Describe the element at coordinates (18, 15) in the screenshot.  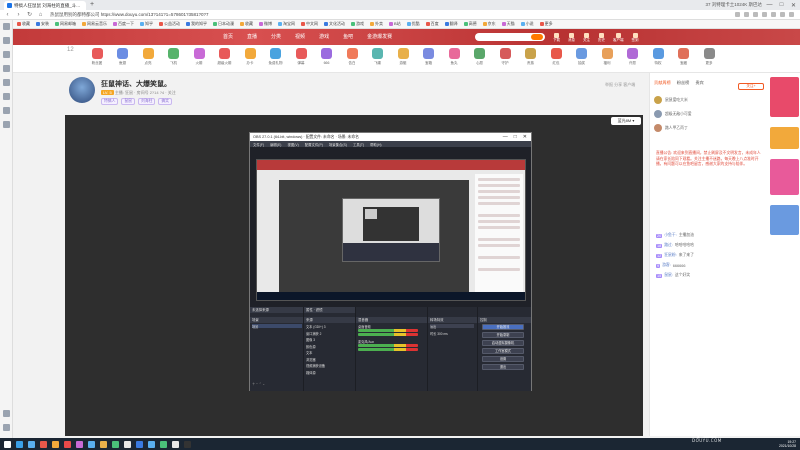
I see `forward-arrow-icon: ›` at that location.